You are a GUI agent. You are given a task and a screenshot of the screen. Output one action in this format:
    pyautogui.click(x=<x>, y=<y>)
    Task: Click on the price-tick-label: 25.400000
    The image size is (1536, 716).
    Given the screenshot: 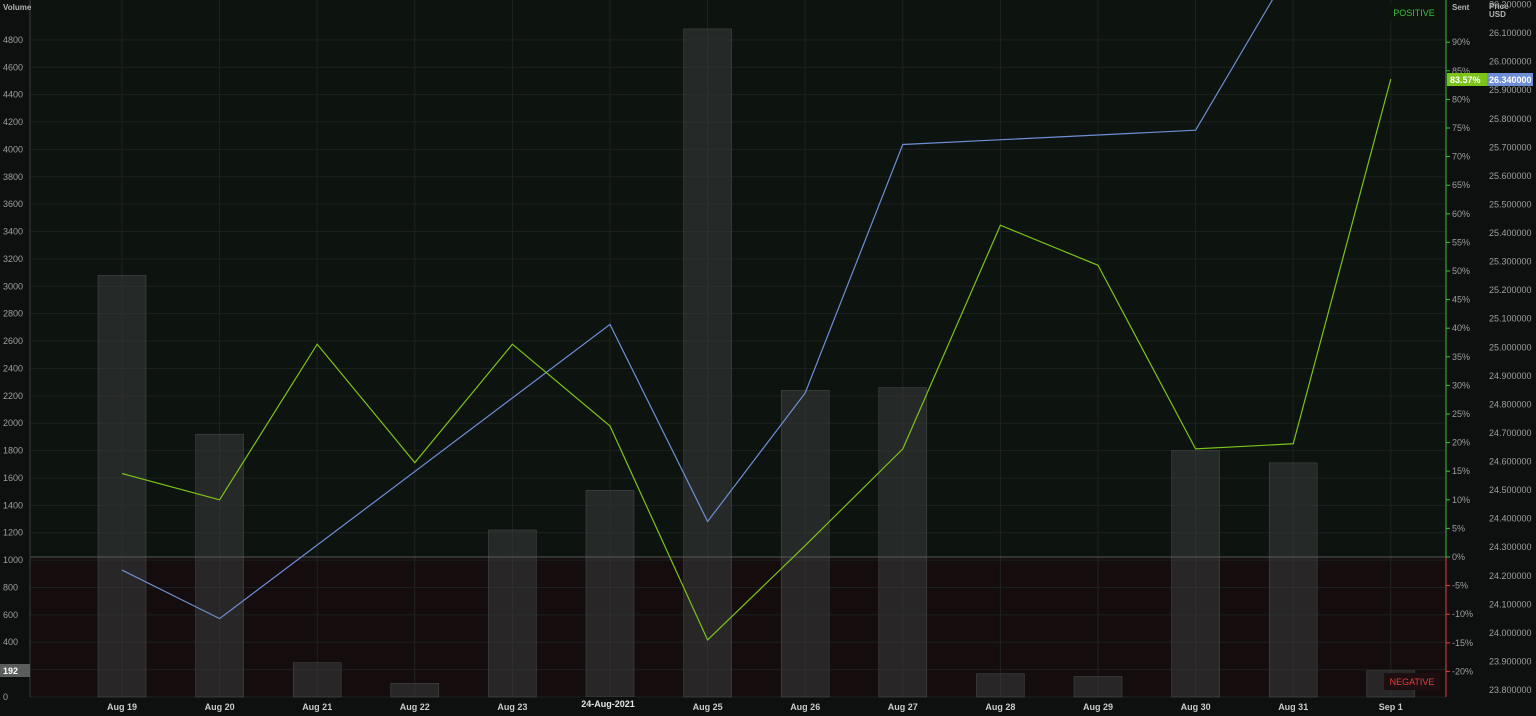 What is the action you would take?
    pyautogui.click(x=1510, y=233)
    